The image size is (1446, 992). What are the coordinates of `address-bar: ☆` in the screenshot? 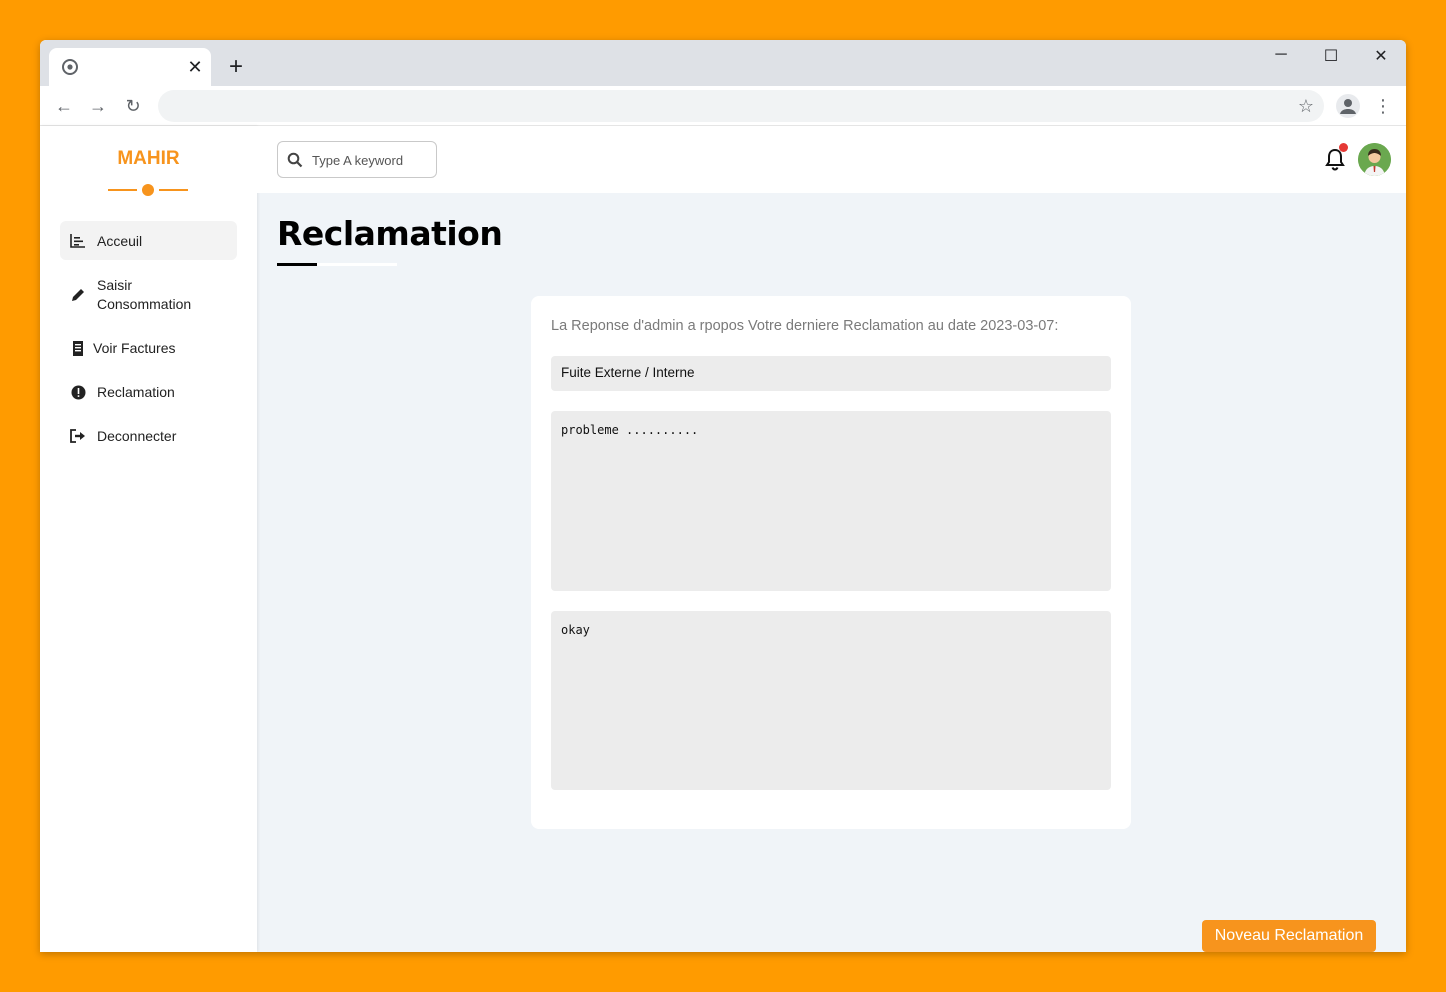 It's located at (741, 106).